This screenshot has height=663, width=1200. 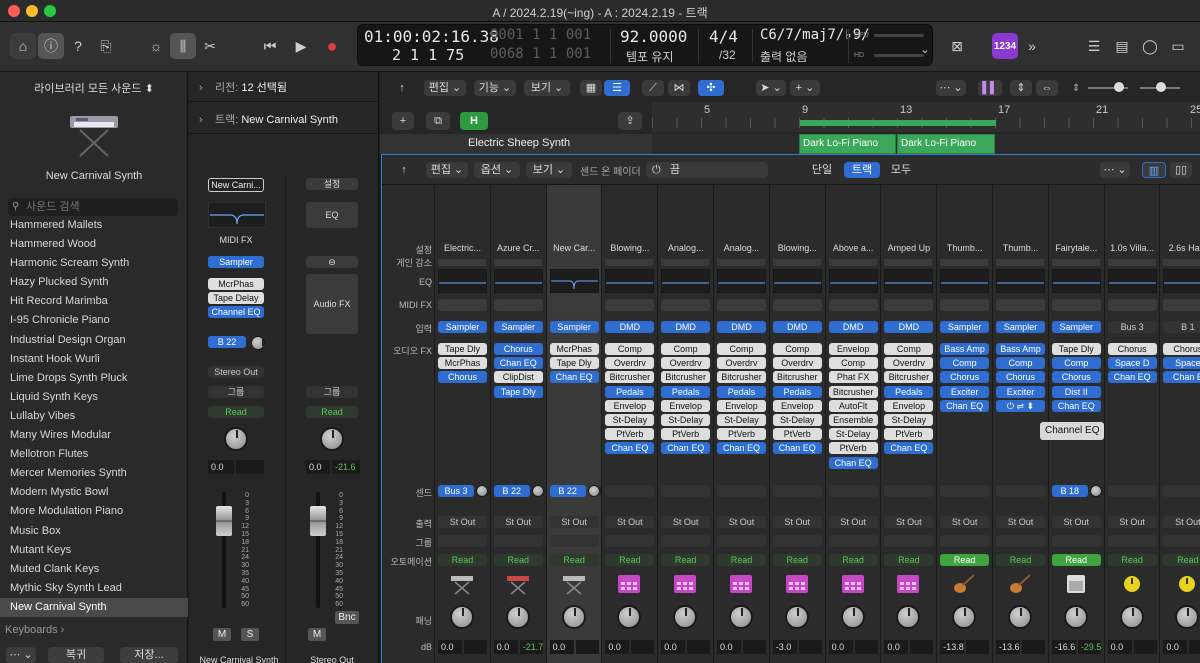 I want to click on guitar-icon, so click(x=964, y=585).